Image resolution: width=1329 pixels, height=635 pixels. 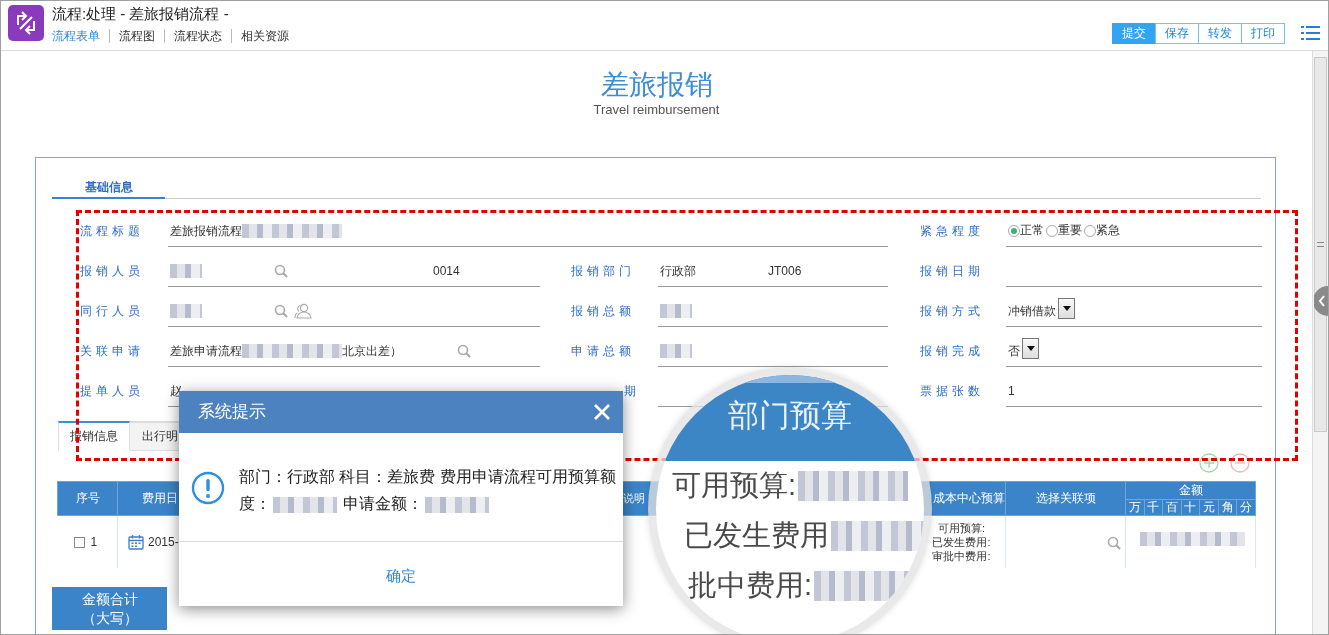 I want to click on menu-icon, so click(x=1310, y=33).